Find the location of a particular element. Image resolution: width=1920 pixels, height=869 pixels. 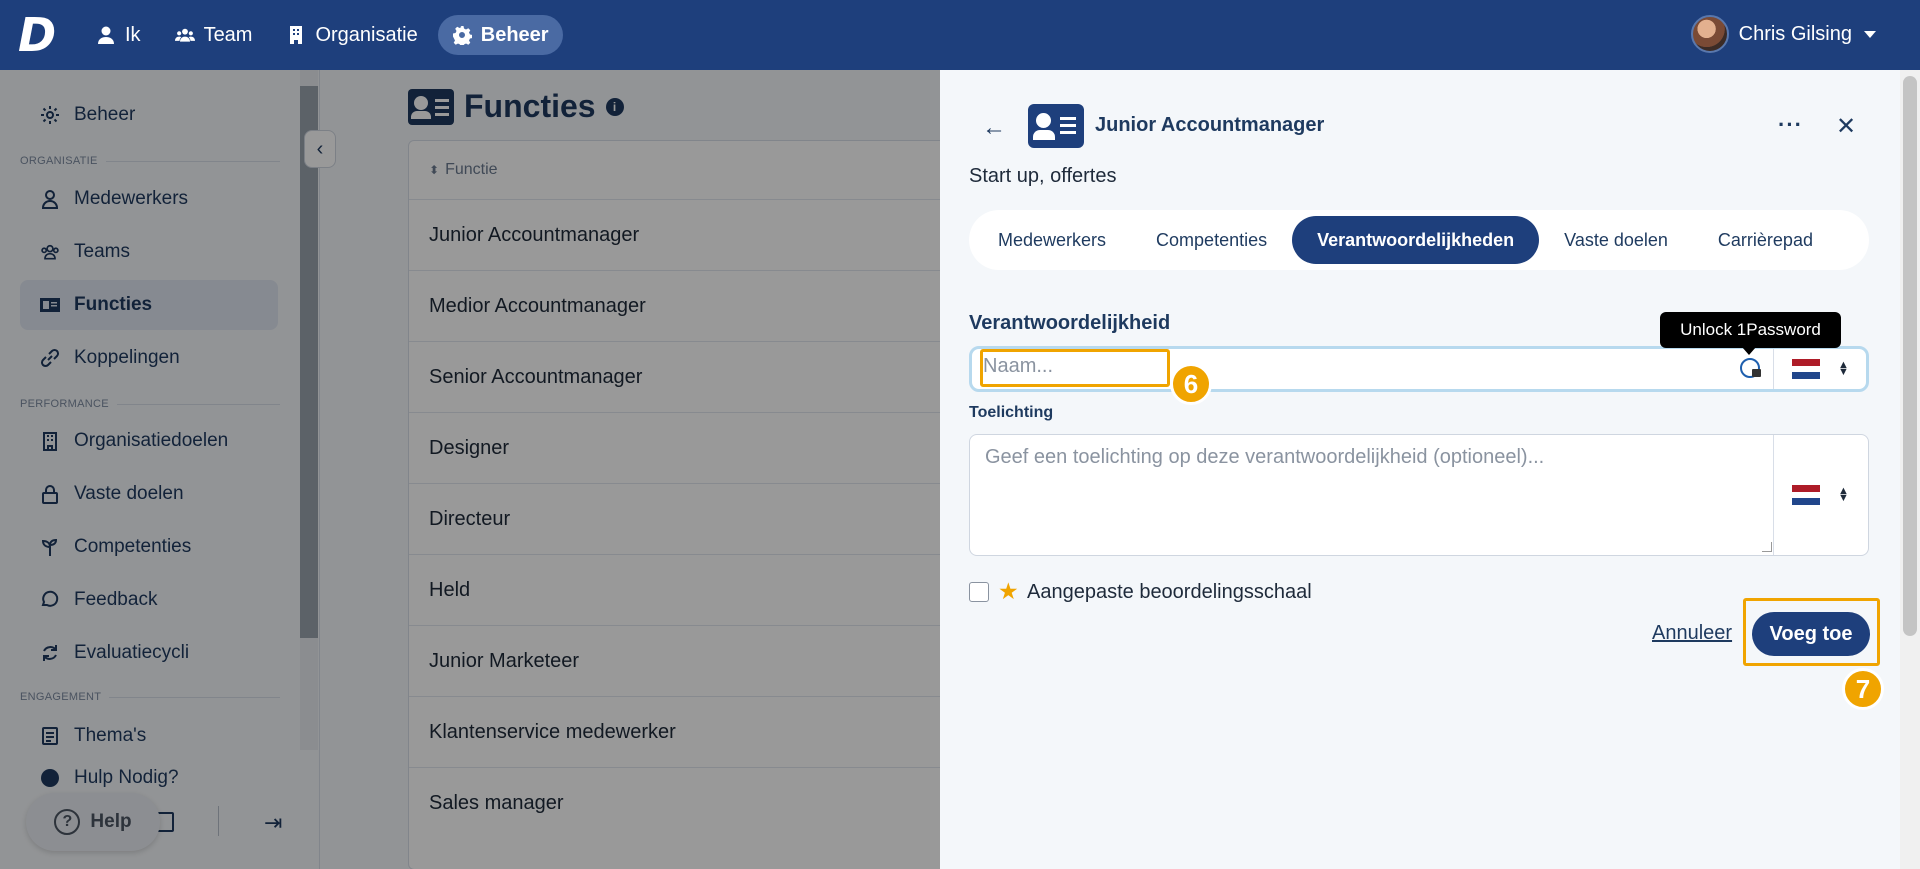

back-arrow-icon: ← is located at coordinates (994, 128).